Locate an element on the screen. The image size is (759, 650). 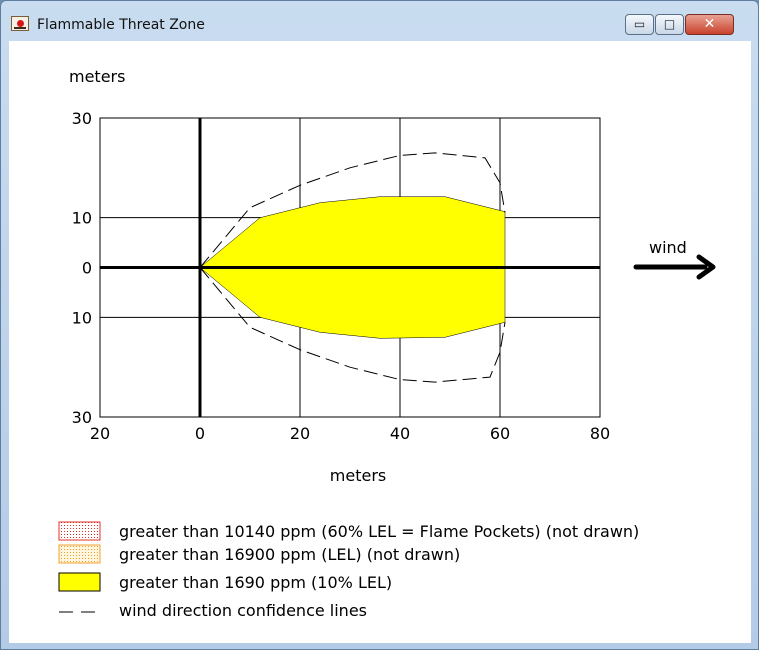
minimize-button: ▭ is located at coordinates (639, 24).